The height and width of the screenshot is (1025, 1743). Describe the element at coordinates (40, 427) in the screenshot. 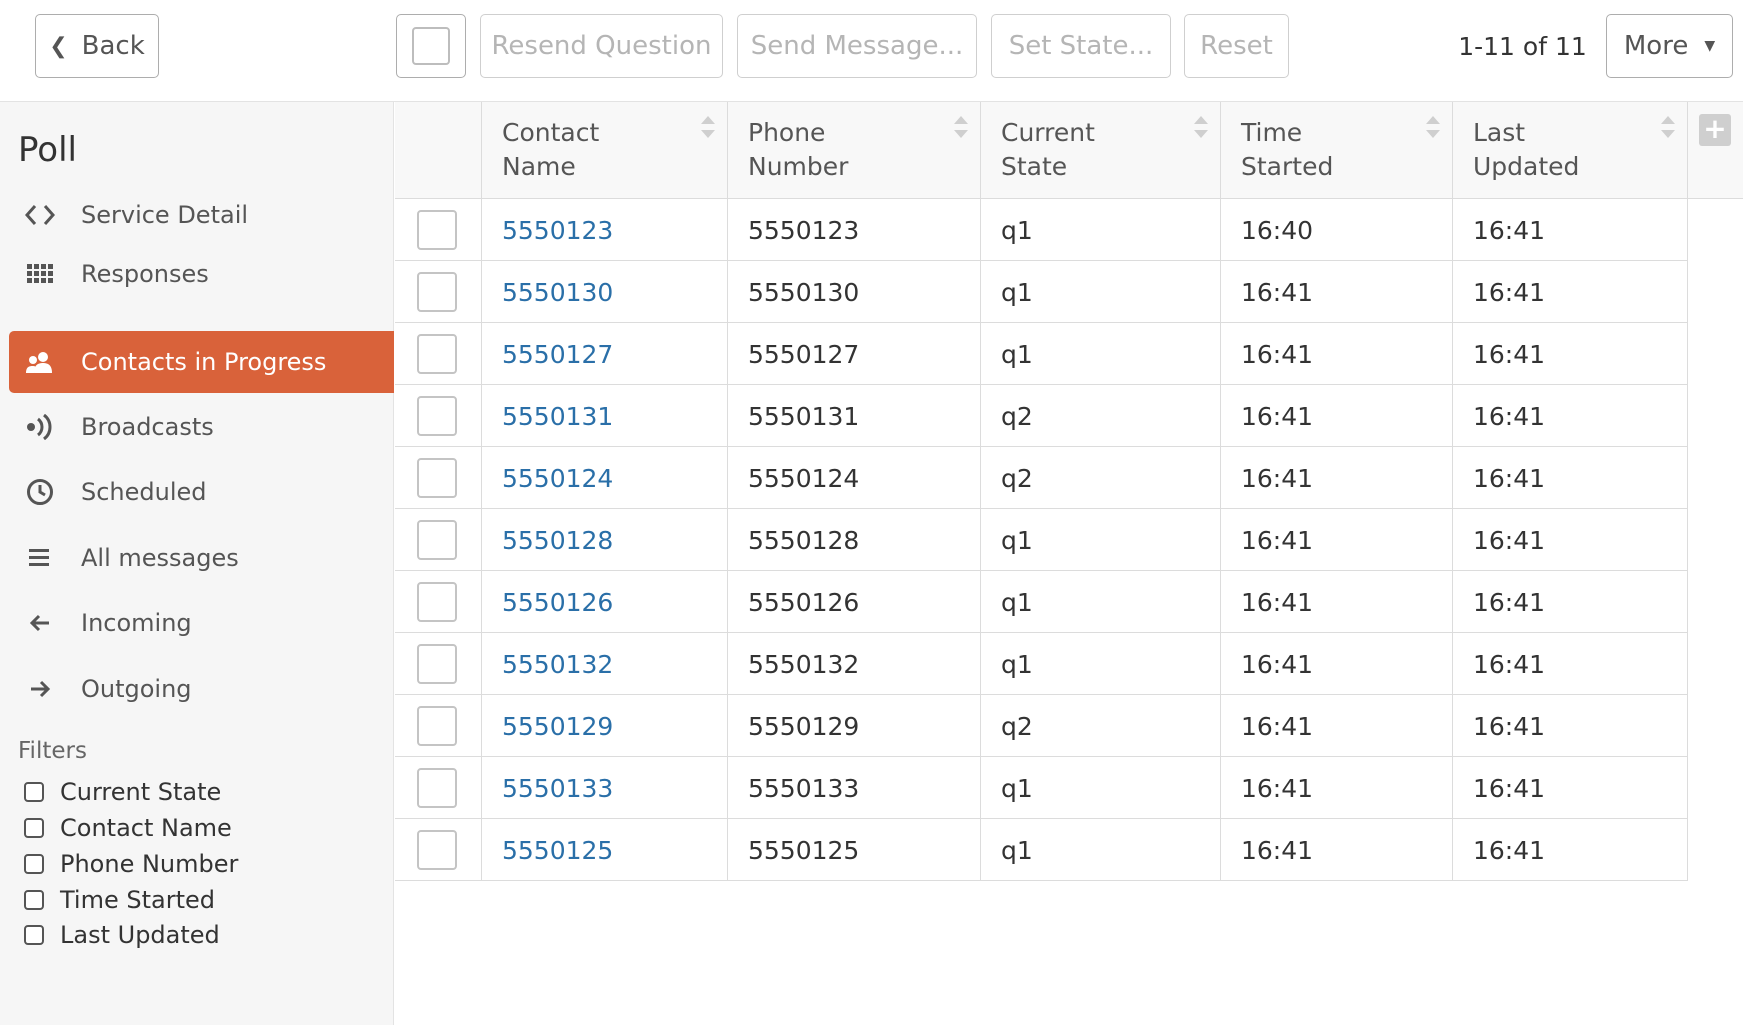

I see `broadcast-icon` at that location.